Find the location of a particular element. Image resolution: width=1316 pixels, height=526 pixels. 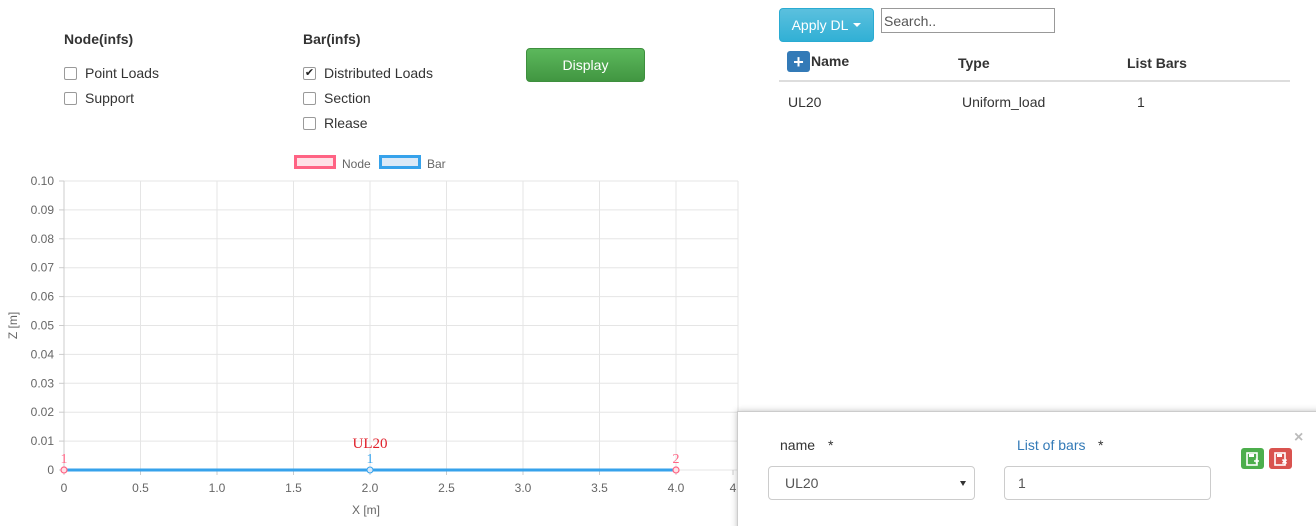

bar-label: 1 is located at coordinates (370, 459).